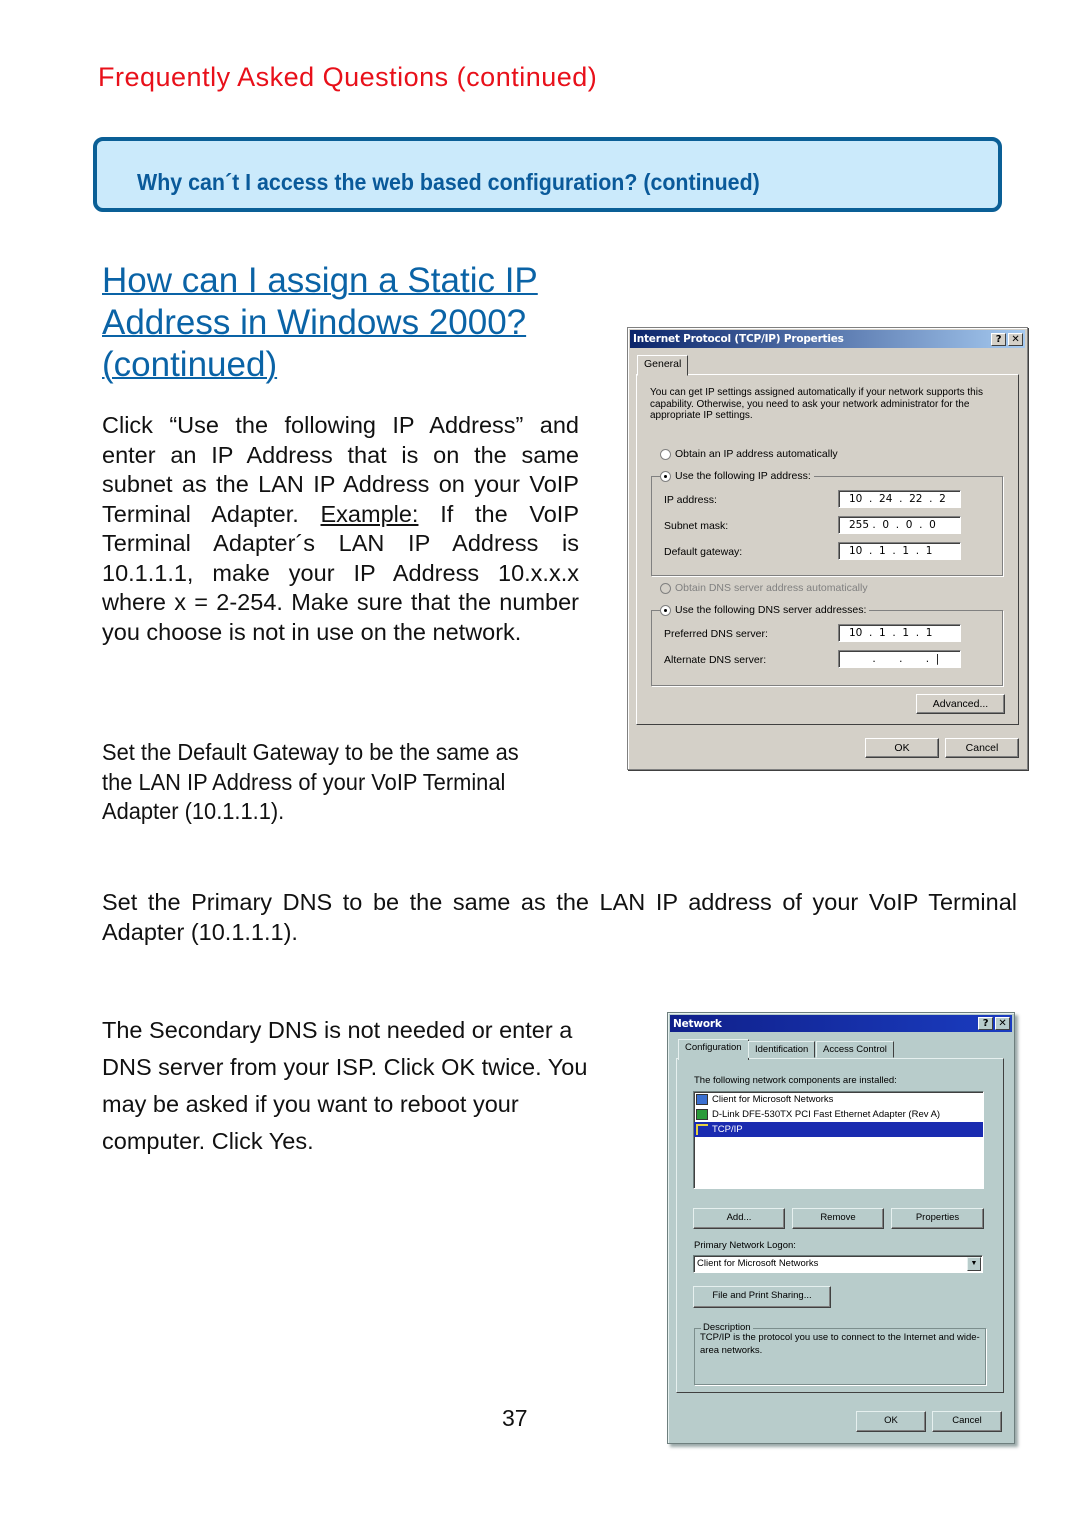 The image size is (1080, 1533). I want to click on manual-dns-group, so click(827, 648).